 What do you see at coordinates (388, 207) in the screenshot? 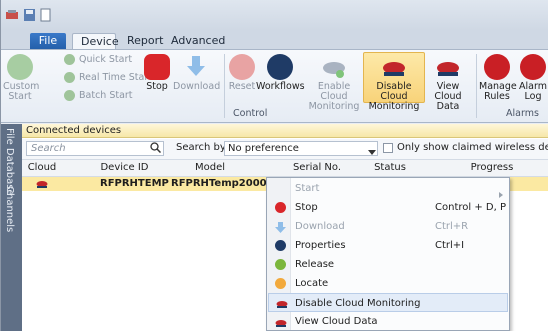
I see `menu-item-stop: Stop Control + D, P` at bounding box center [388, 207].